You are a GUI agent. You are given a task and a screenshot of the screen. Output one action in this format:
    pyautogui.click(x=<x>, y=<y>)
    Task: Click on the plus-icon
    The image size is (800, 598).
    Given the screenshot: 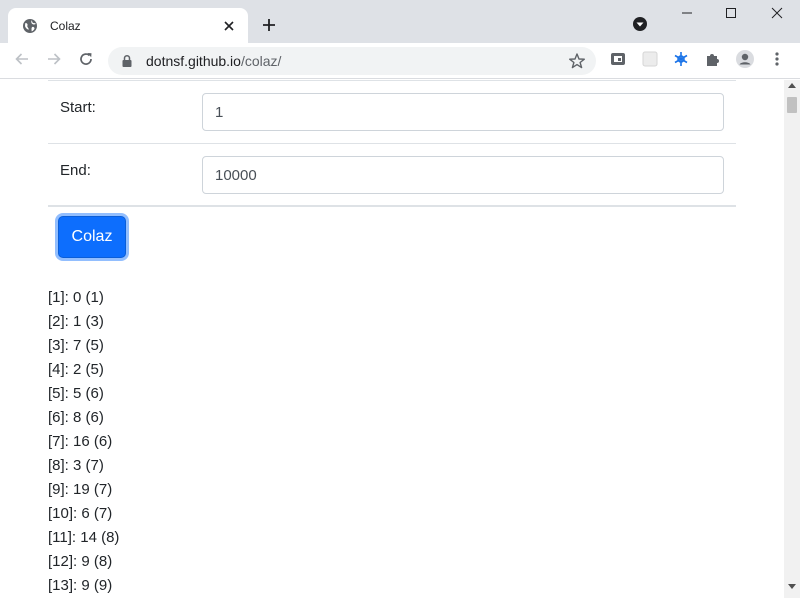 What is the action you would take?
    pyautogui.click(x=269, y=27)
    